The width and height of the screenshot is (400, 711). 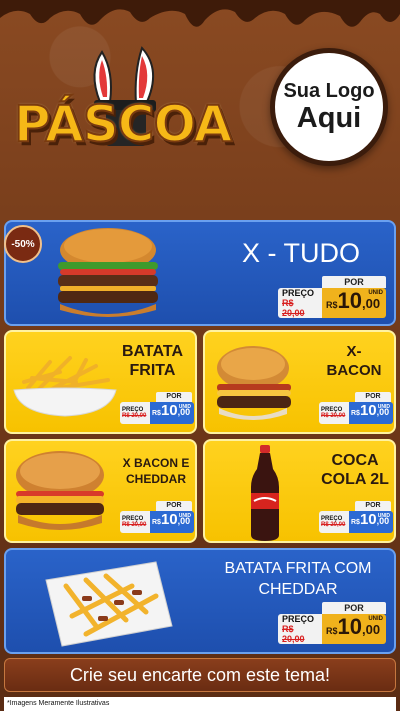 I want to click on discount-badge: -50%, so click(x=23, y=244).